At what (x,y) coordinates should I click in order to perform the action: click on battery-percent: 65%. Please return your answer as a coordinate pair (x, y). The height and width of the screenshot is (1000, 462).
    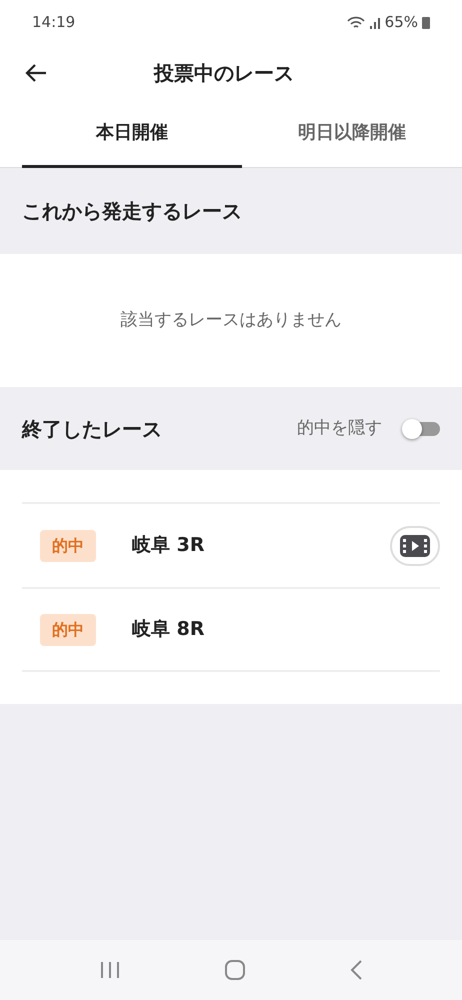
    Looking at the image, I should click on (401, 23).